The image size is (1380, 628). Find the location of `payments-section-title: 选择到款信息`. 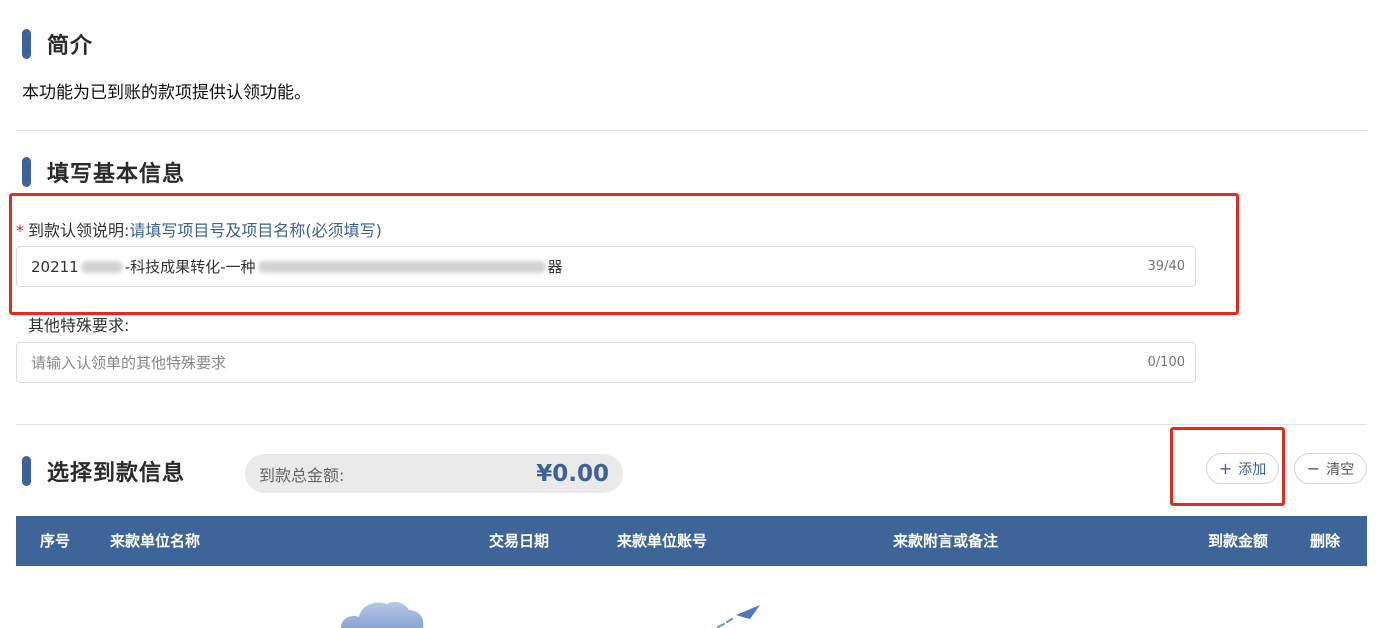

payments-section-title: 选择到款信息 is located at coordinates (103, 471).